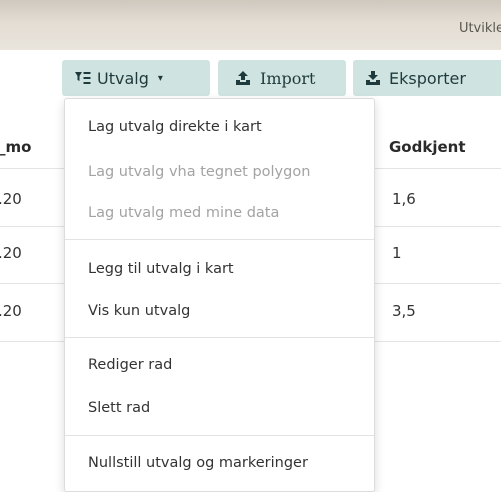  I want to click on table-cell-godkjent: 1,6, so click(404, 199).